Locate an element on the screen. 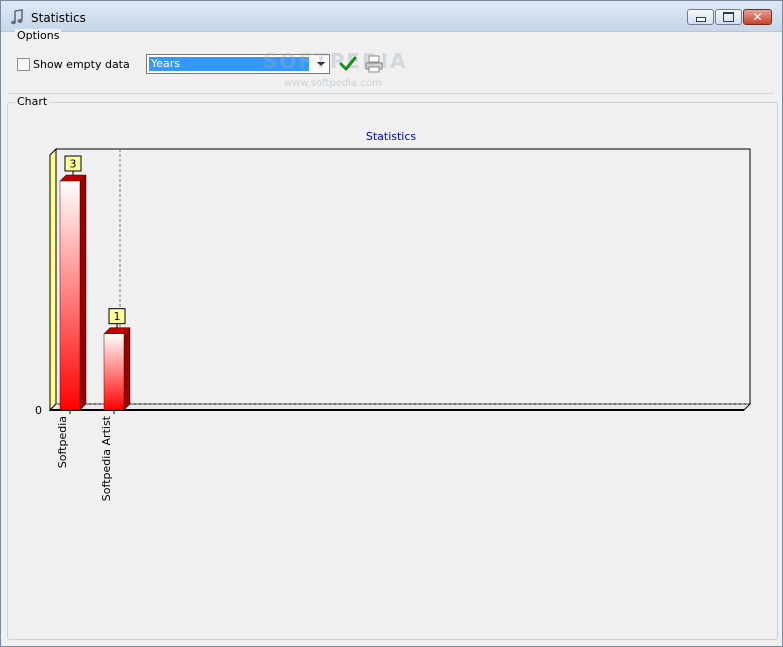 This screenshot has width=783, height=647. data-label: 1 is located at coordinates (117, 316).